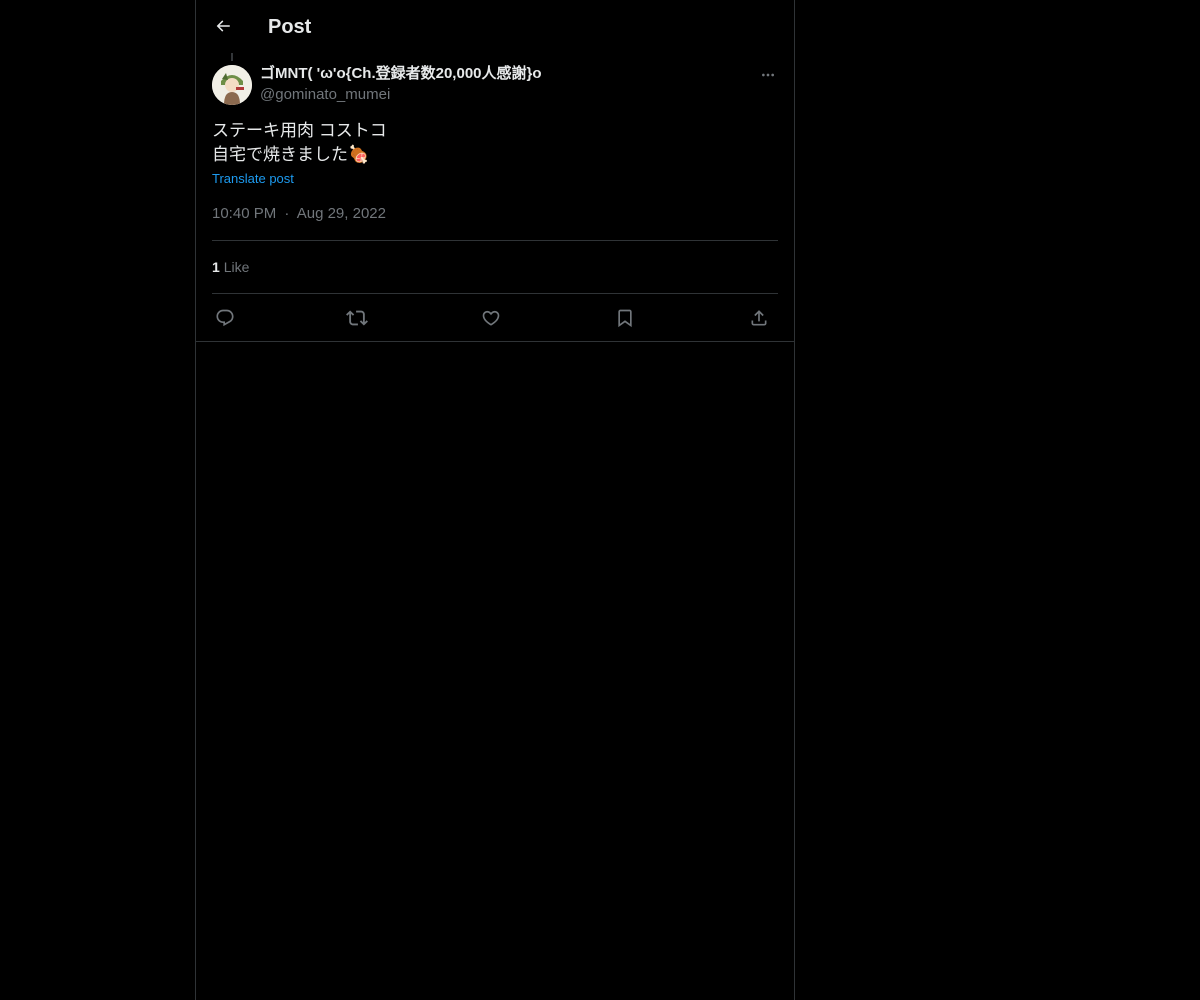 The width and height of the screenshot is (1200, 1000). I want to click on post-text-line: 自宅で焼きました🍖, so click(291, 154).